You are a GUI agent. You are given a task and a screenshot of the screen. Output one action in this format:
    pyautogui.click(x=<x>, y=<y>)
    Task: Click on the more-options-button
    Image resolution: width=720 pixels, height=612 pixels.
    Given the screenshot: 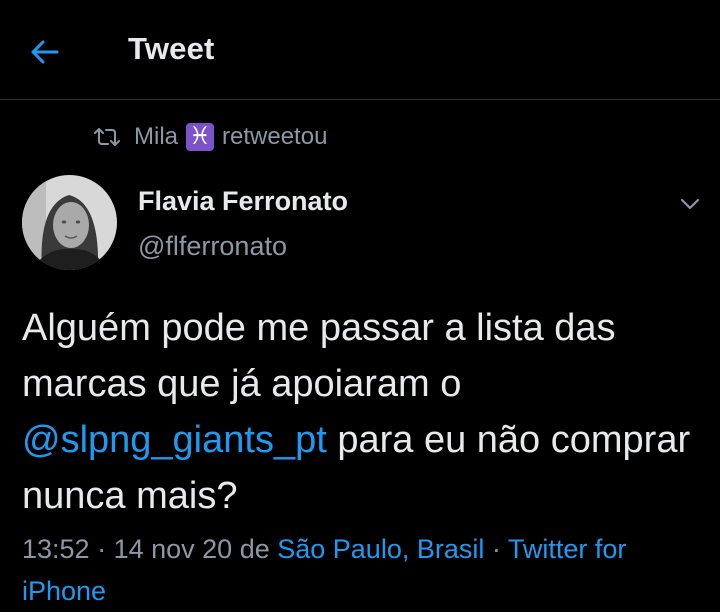 What is the action you would take?
    pyautogui.click(x=690, y=204)
    